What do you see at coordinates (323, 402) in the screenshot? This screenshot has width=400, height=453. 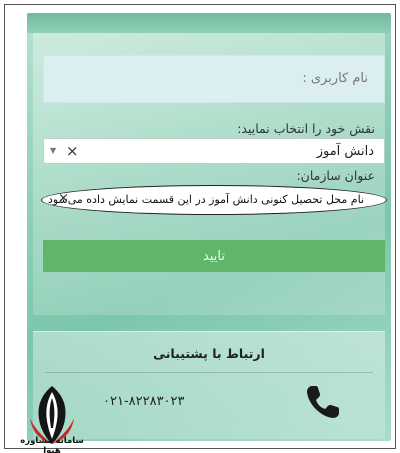 I see `phone-icon` at bounding box center [323, 402].